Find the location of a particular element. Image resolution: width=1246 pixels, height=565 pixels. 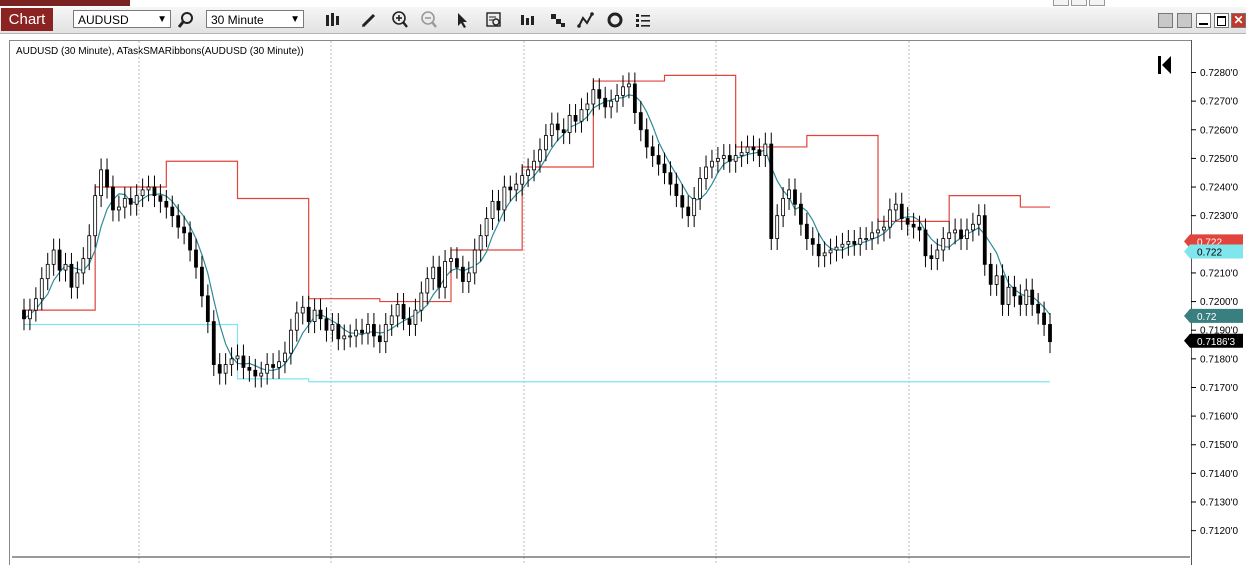

price-tag-label: 0.7186'3 is located at coordinates (1216, 342).